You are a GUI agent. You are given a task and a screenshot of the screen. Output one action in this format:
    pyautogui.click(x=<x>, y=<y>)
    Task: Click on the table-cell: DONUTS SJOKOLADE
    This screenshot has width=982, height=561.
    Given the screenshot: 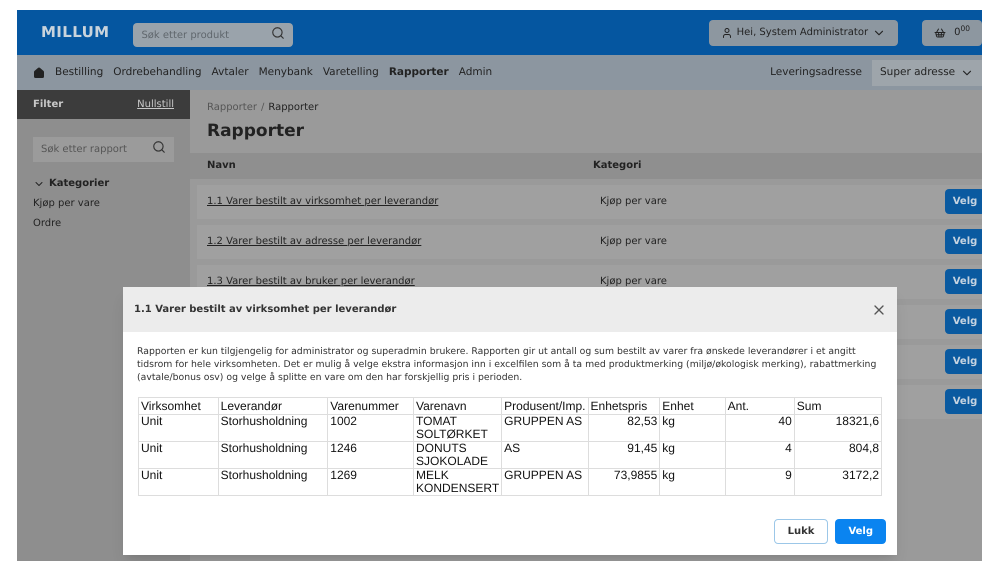 What is the action you would take?
    pyautogui.click(x=458, y=455)
    